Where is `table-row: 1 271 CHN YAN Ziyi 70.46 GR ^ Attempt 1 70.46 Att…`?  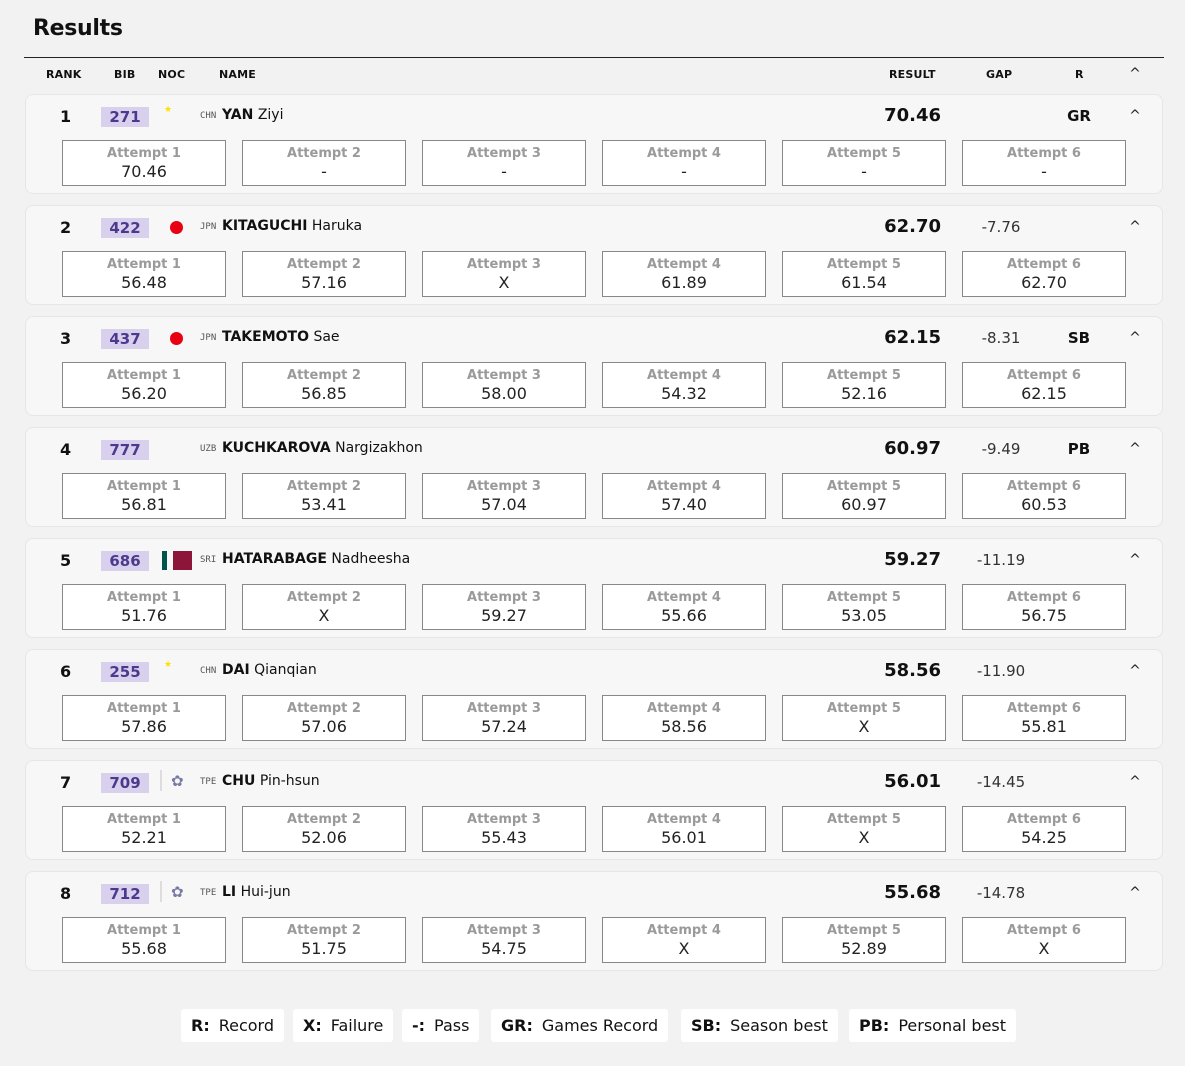 table-row: 1 271 CHN YAN Ziyi 70.46 GR ^ Attempt 1 70.46 Att… is located at coordinates (594, 144).